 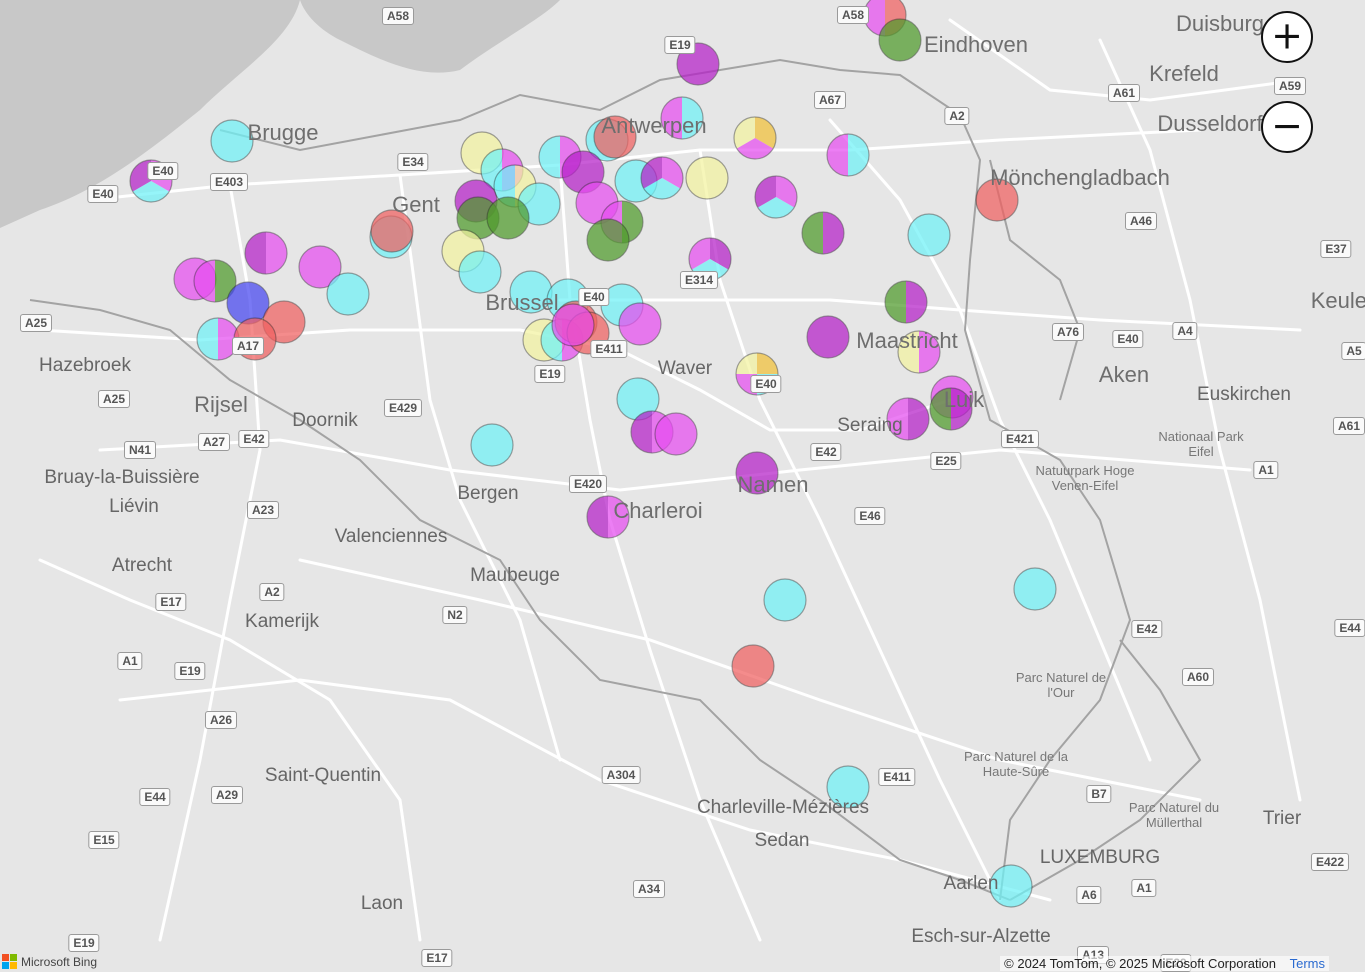 I want to click on place-label: Aarlen, so click(x=971, y=883).